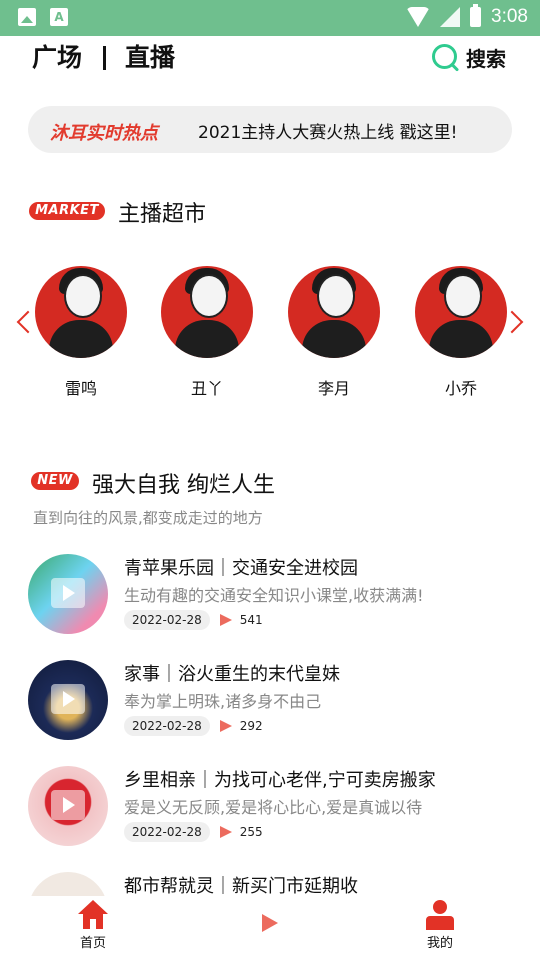  Describe the element at coordinates (439, 943) in the screenshot. I see `nav-mine-label: 我的` at that location.